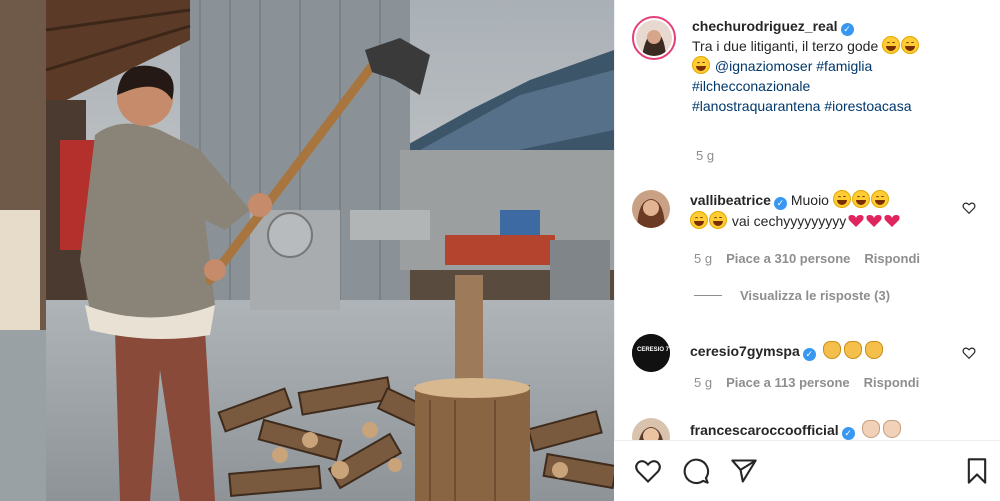 This screenshot has height=501, width=1000. Describe the element at coordinates (751, 86) in the screenshot. I see `hashtag-link: #ilchecconazionale` at that location.